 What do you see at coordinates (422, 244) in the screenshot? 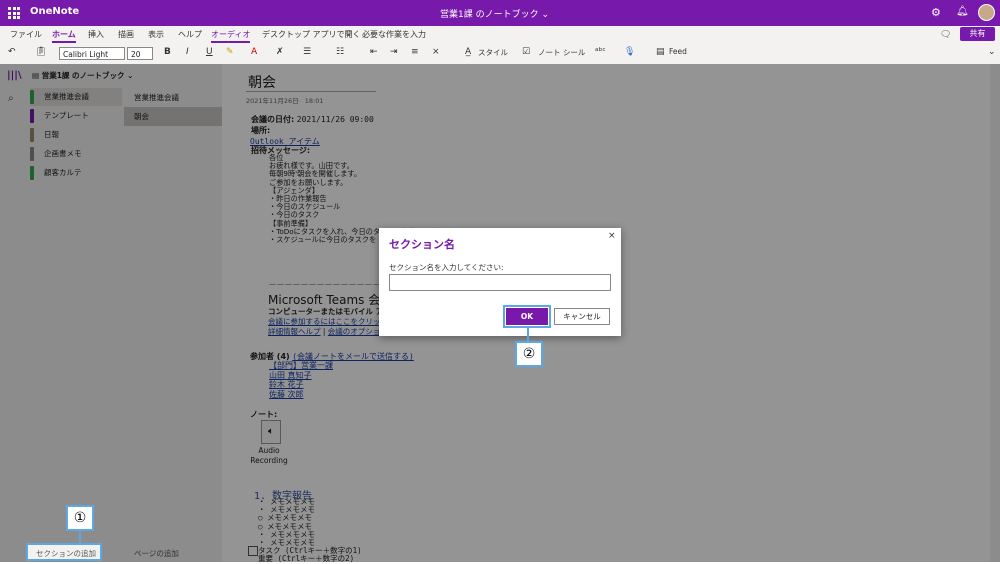
I see `dialog-title: セクション名` at bounding box center [422, 244].